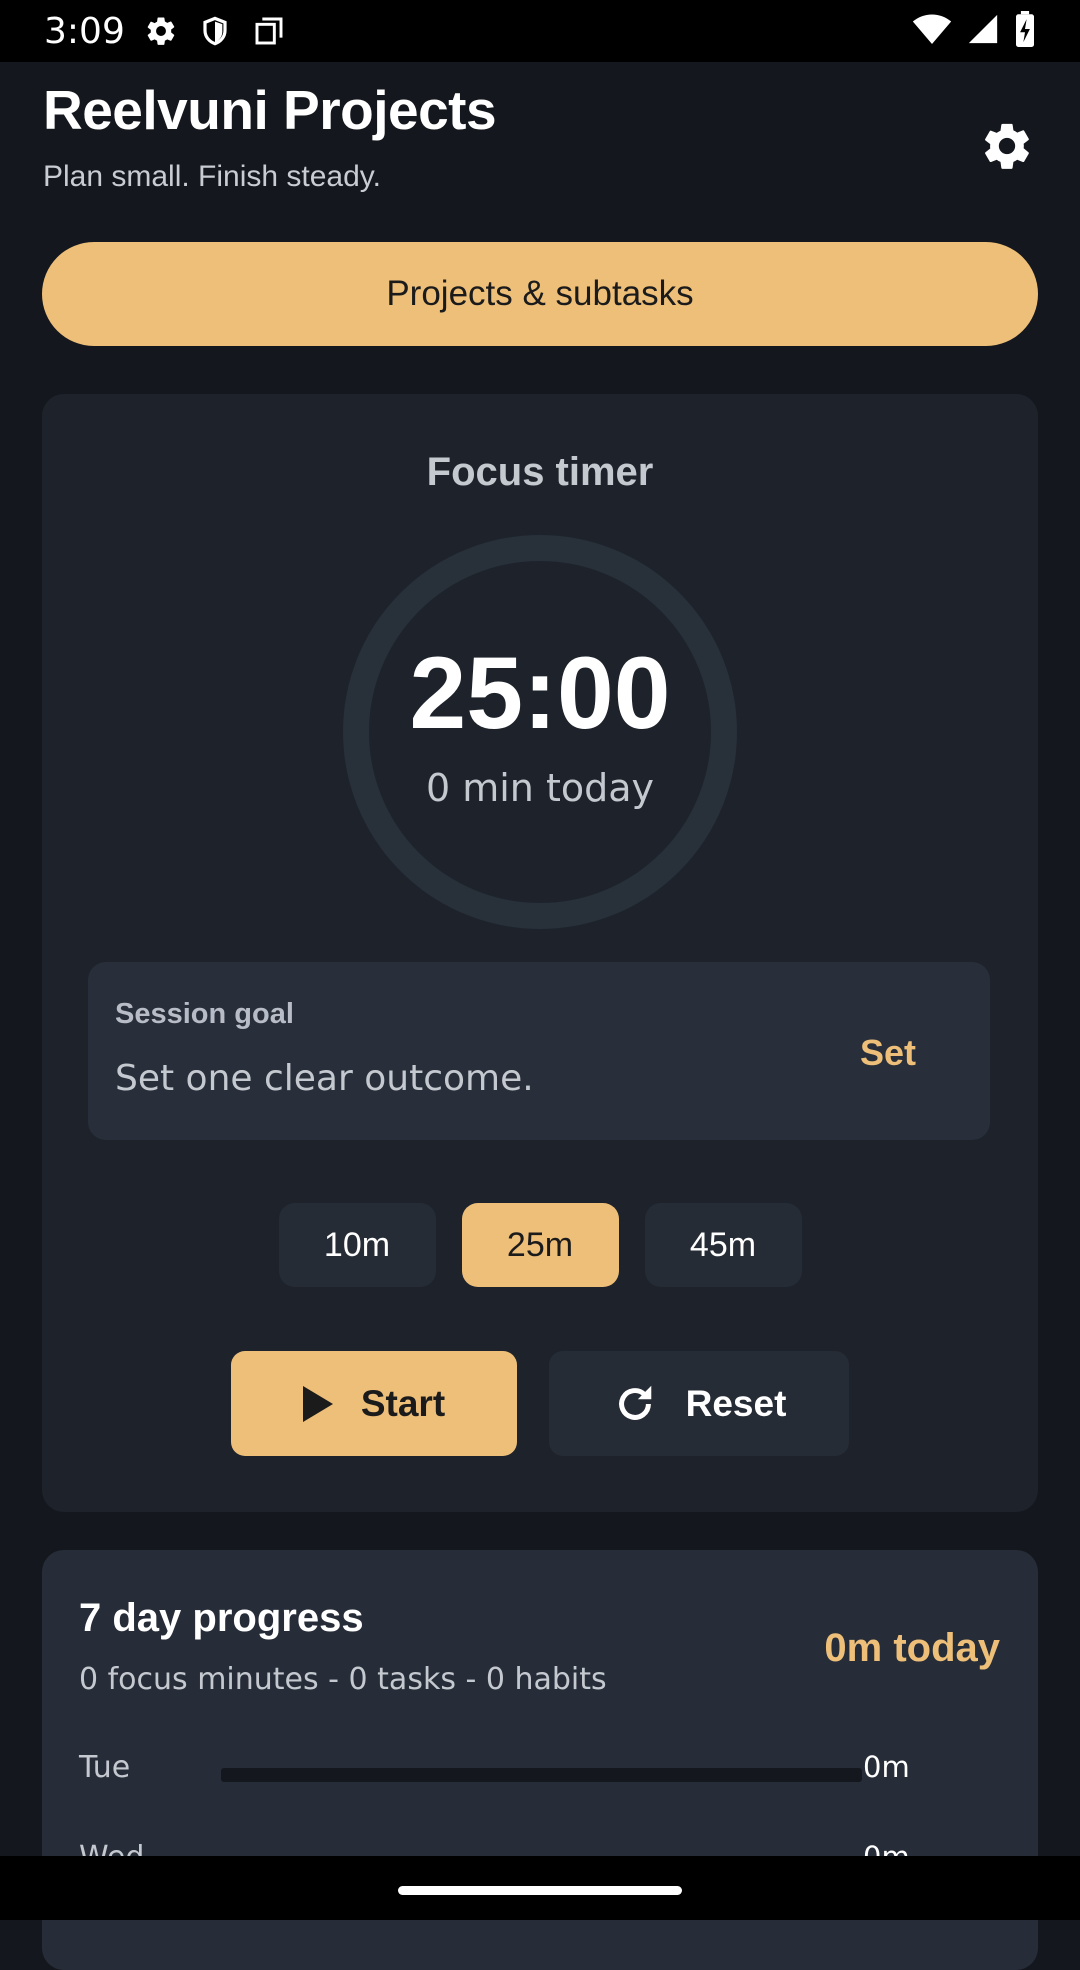  What do you see at coordinates (343, 1679) in the screenshot?
I see `progress-summary: 0 focus minutes - 0 tasks - 0 habits` at bounding box center [343, 1679].